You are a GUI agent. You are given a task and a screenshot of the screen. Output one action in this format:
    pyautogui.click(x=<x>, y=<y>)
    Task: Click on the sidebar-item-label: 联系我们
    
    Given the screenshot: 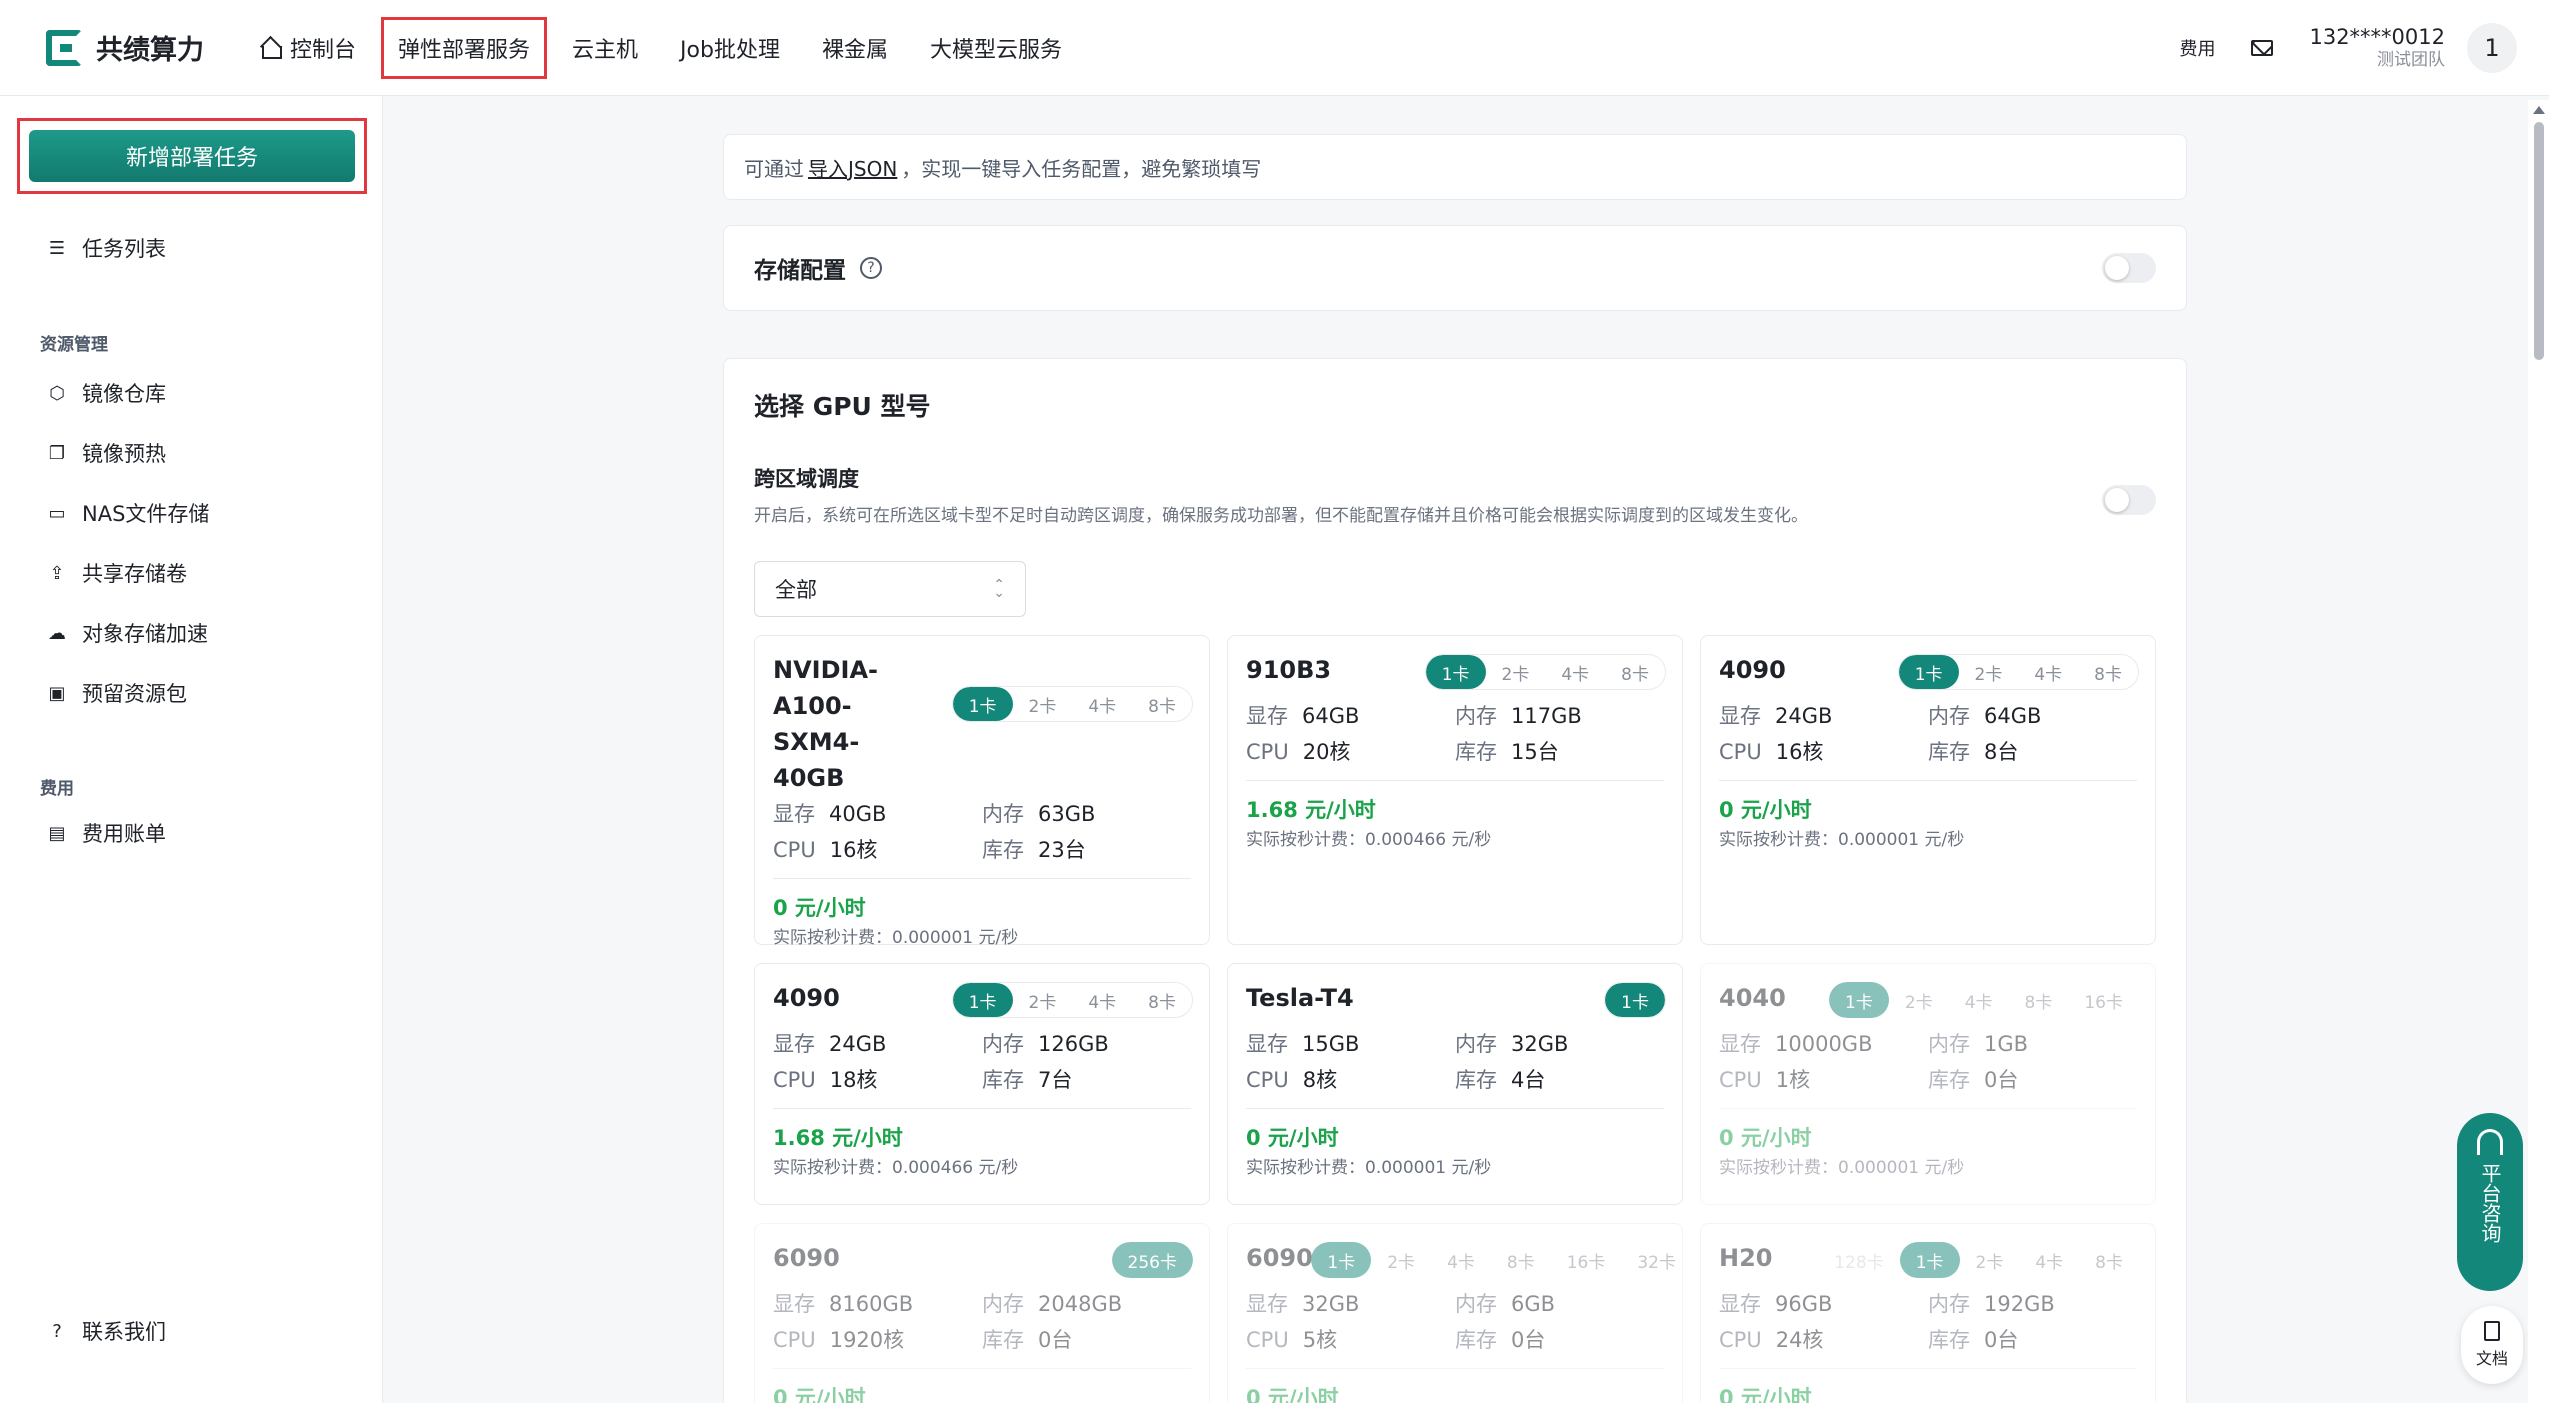 What is the action you would take?
    pyautogui.click(x=124, y=1332)
    